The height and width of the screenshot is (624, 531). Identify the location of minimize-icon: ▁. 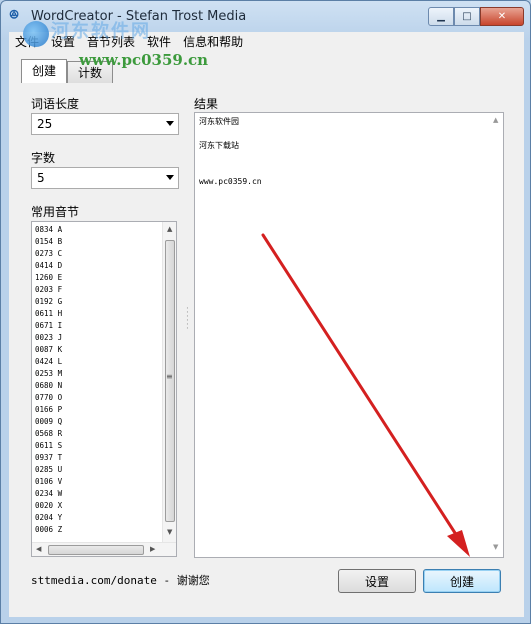
(441, 16).